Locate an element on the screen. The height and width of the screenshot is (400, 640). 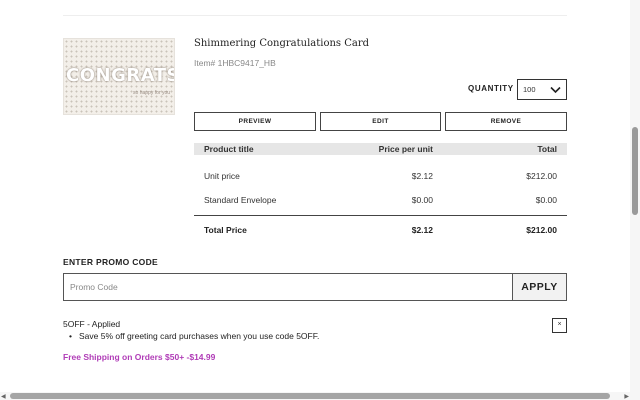
horizontal-scrollbar: ◀ ▶ is located at coordinates (320, 396).